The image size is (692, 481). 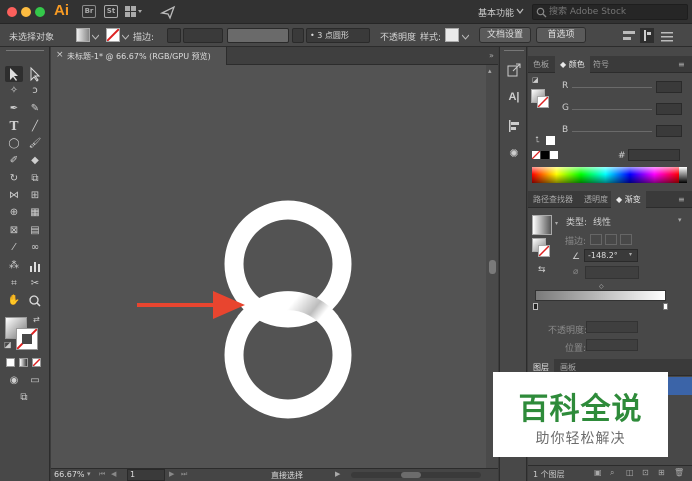 I want to click on channel-b-input, so click(x=669, y=131).